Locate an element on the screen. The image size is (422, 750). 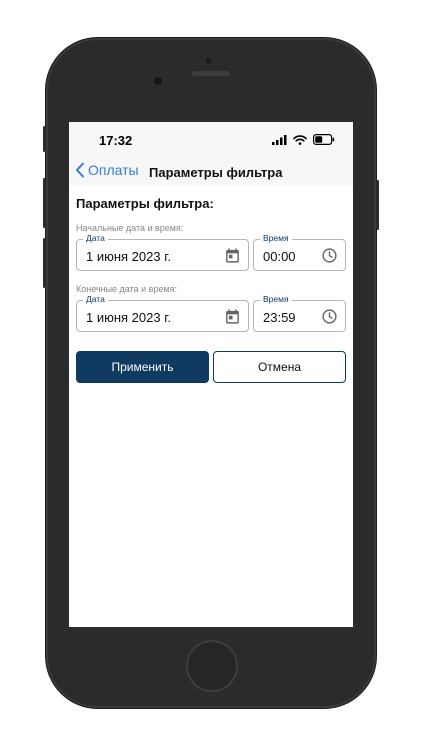
status-time: 17:32 is located at coordinates (116, 140).